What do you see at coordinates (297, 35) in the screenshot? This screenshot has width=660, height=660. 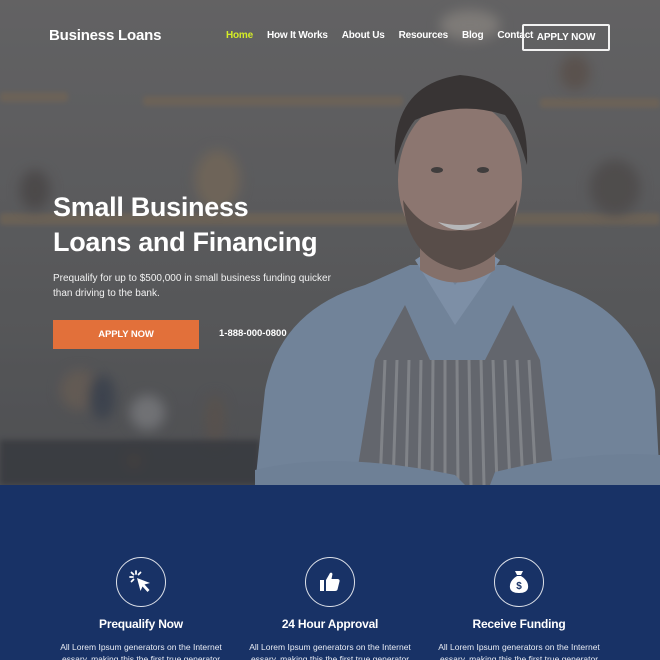 I see `nav-item-how-it-works: How It Works` at bounding box center [297, 35].